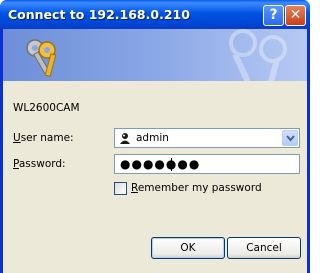 The width and height of the screenshot is (320, 273). I want to click on dropdown-button, so click(290, 138).